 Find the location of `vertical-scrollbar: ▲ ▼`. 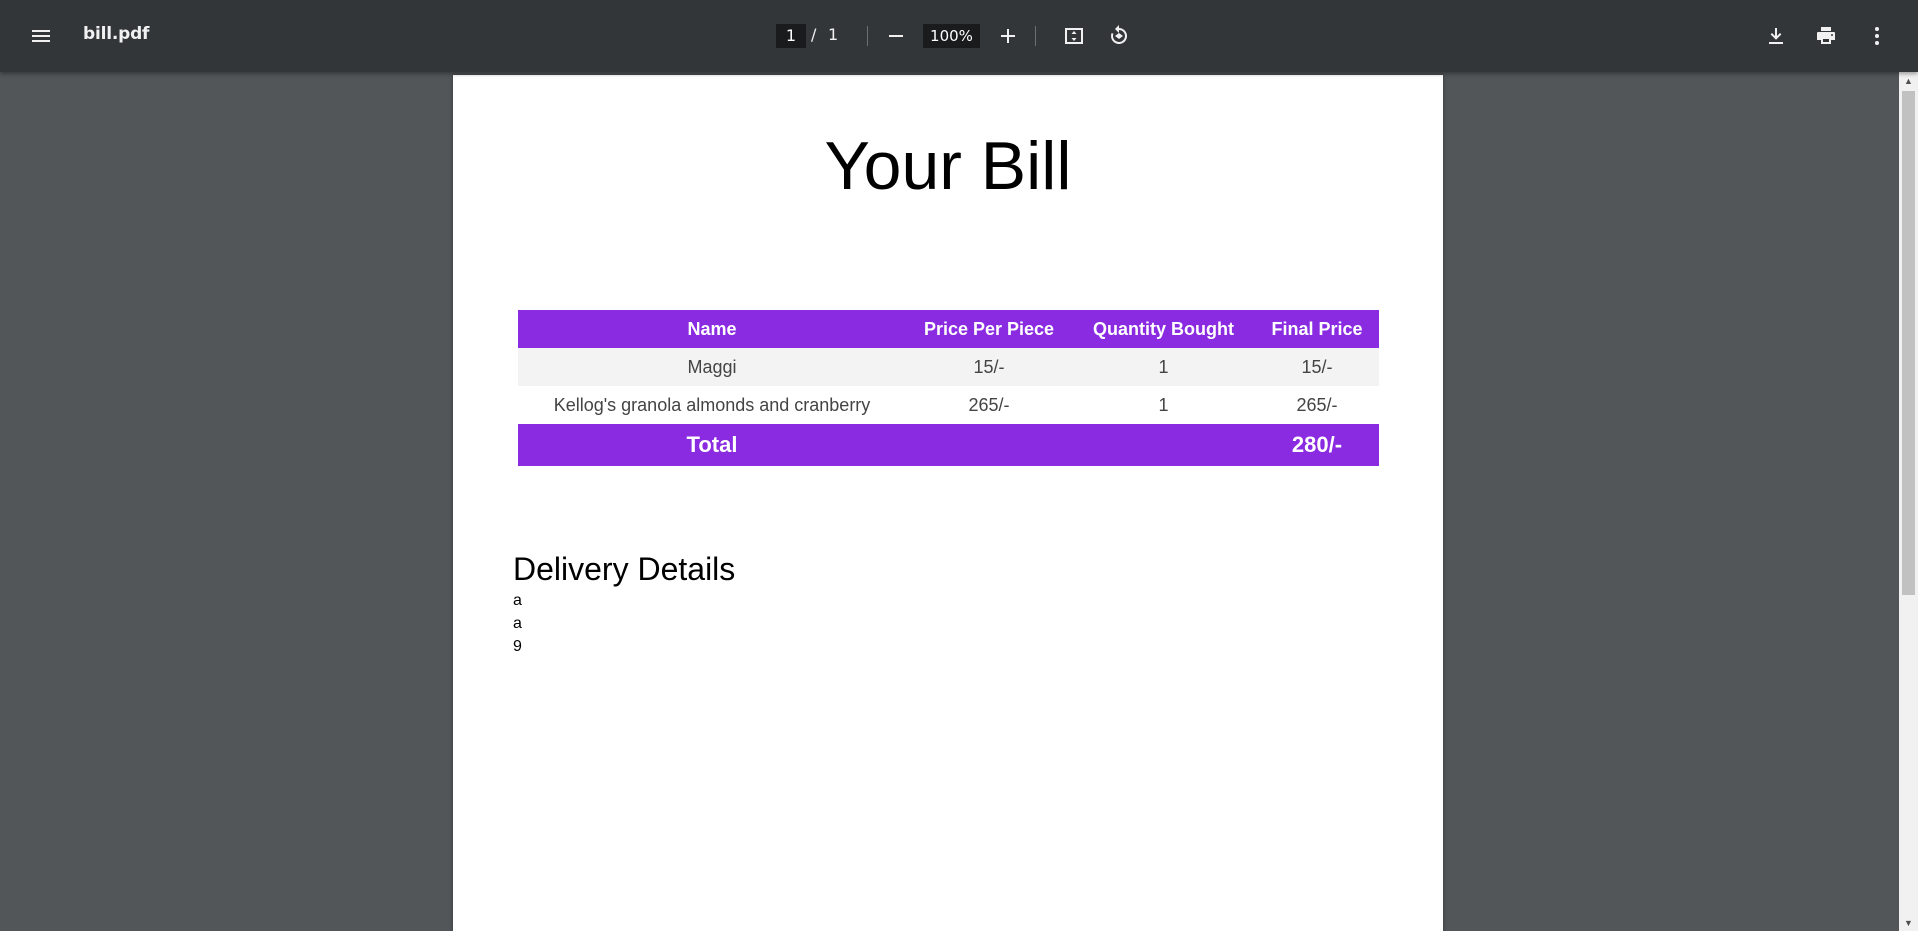

vertical-scrollbar: ▲ ▼ is located at coordinates (1908, 501).